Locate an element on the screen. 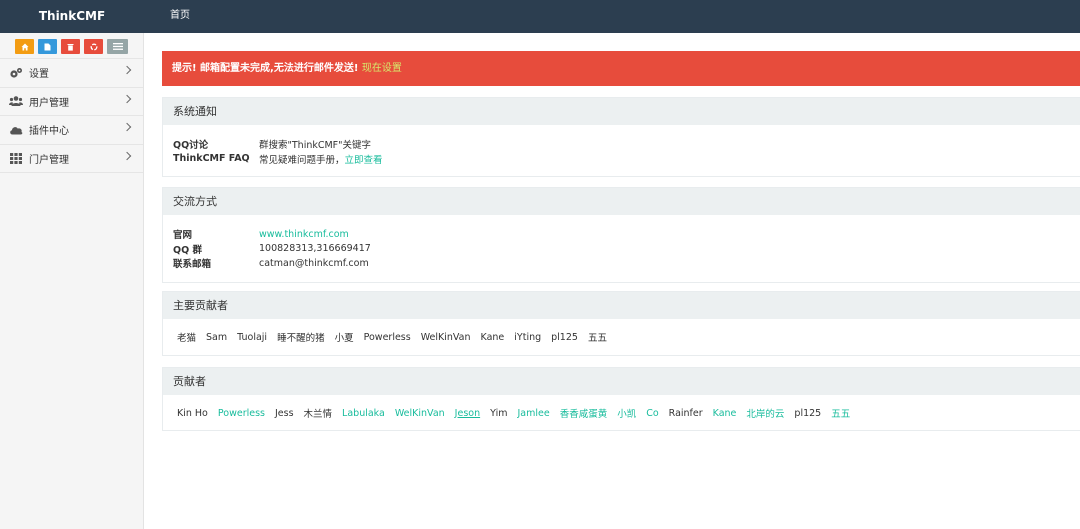 This screenshot has width=1080, height=529. contributor-name: Kin Ho is located at coordinates (192, 413).